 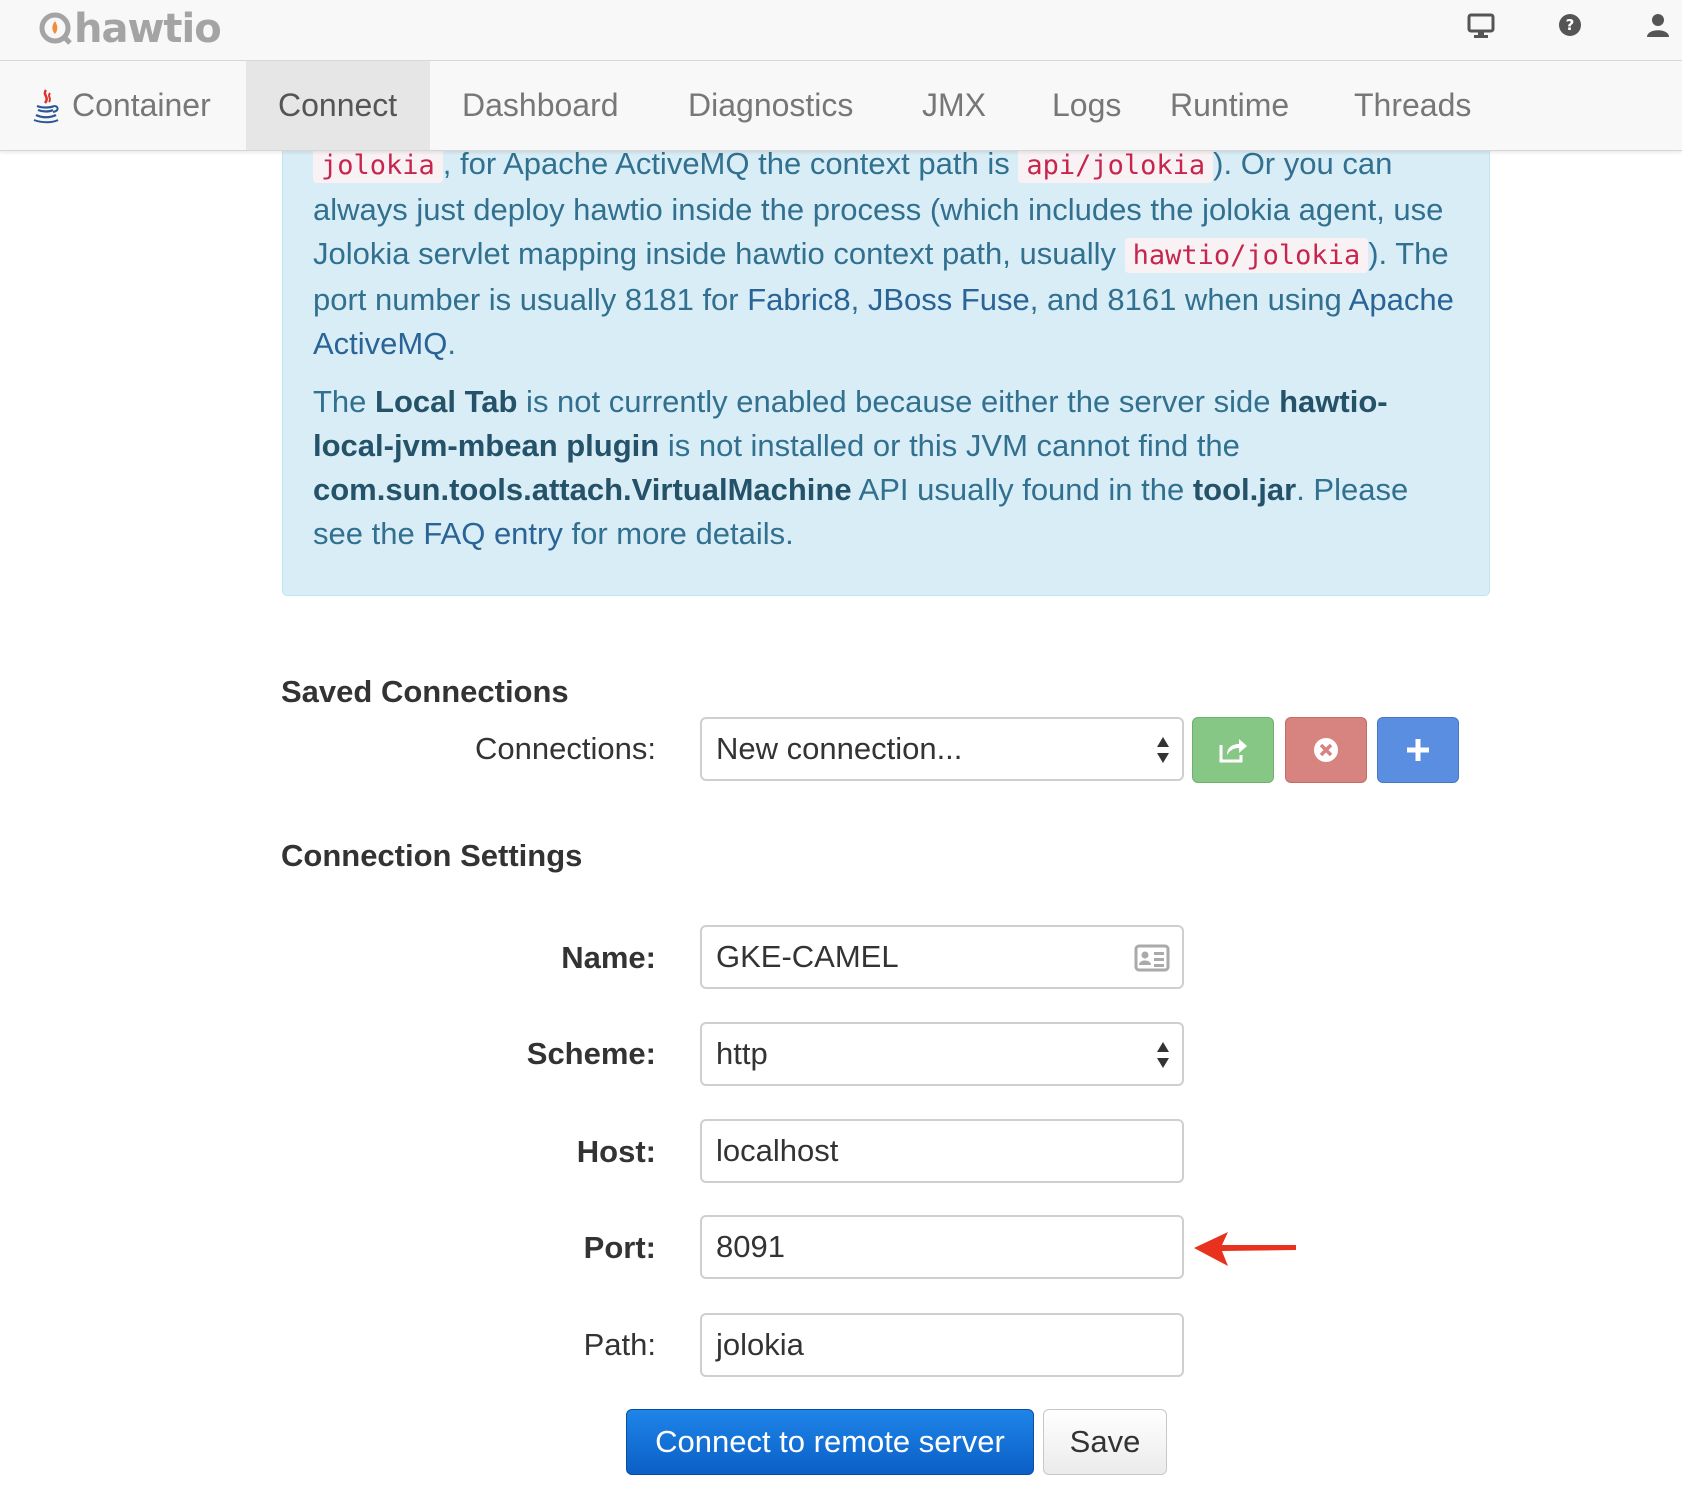 I want to click on tab-label: Diagnostics, so click(x=771, y=105).